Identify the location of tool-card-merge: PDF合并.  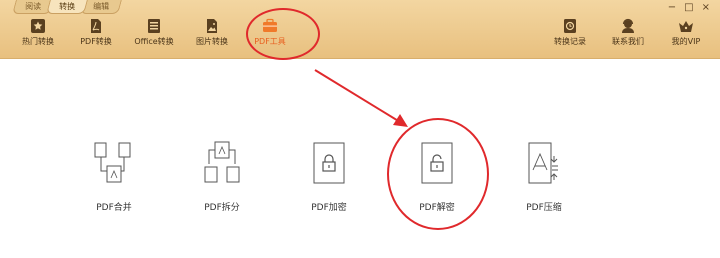
(114, 176).